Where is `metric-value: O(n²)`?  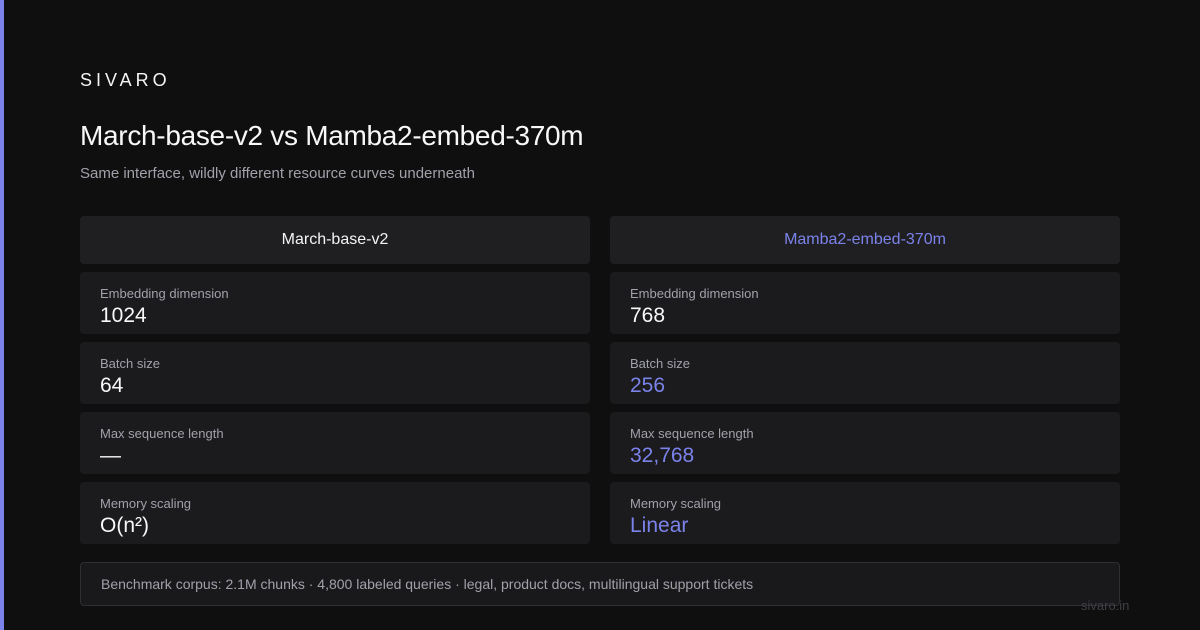 metric-value: O(n²) is located at coordinates (124, 525).